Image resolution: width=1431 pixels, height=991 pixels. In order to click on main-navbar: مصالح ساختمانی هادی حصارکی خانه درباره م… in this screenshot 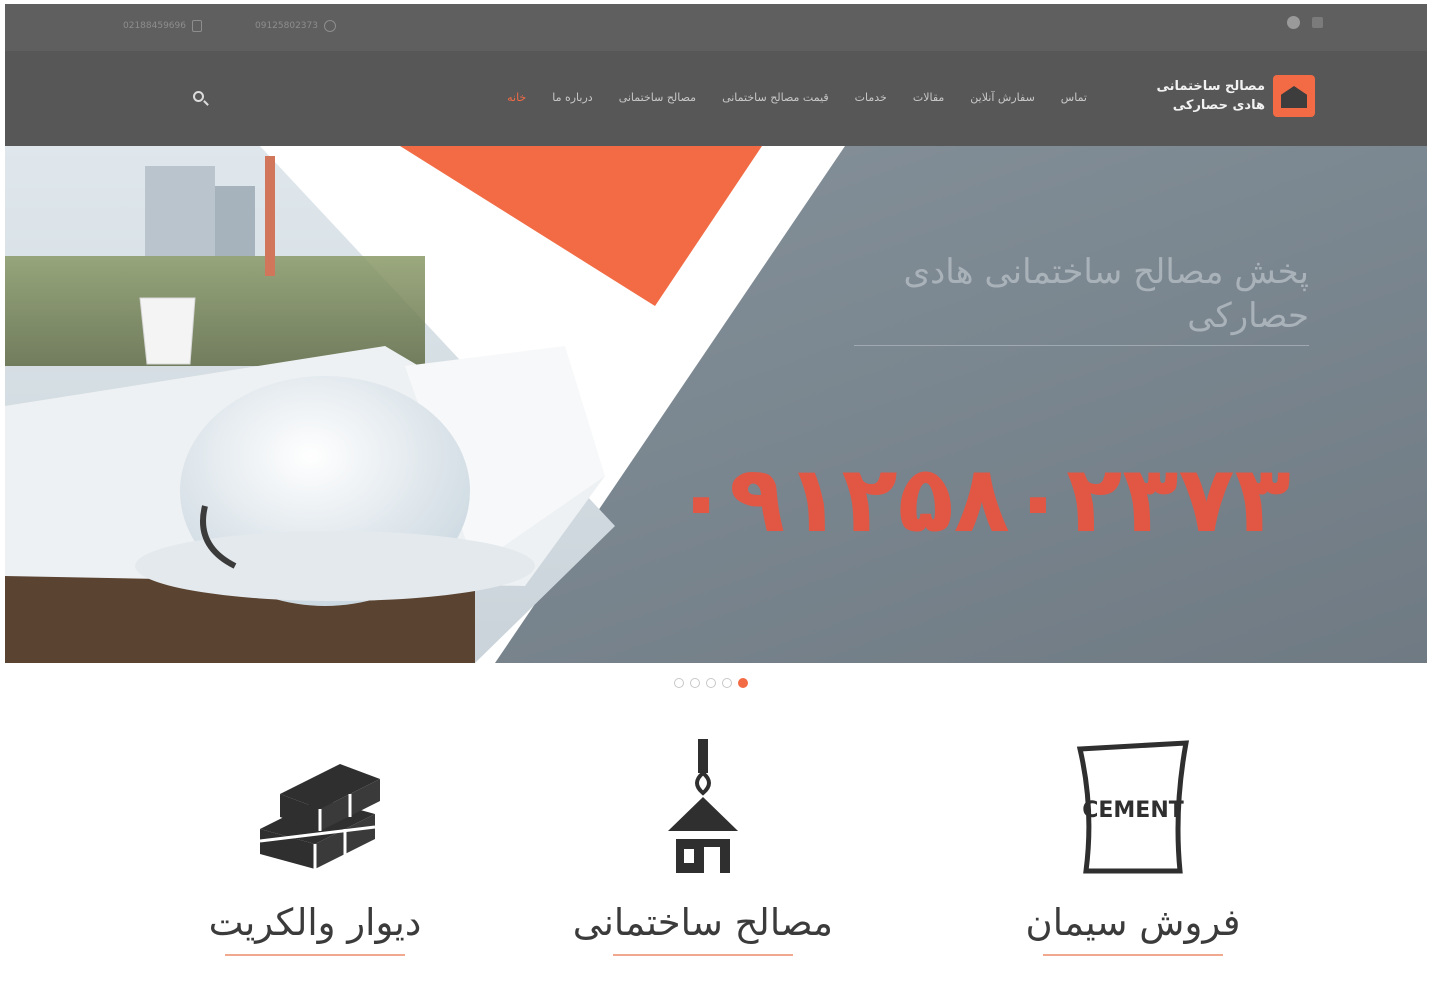, I will do `click(716, 98)`.